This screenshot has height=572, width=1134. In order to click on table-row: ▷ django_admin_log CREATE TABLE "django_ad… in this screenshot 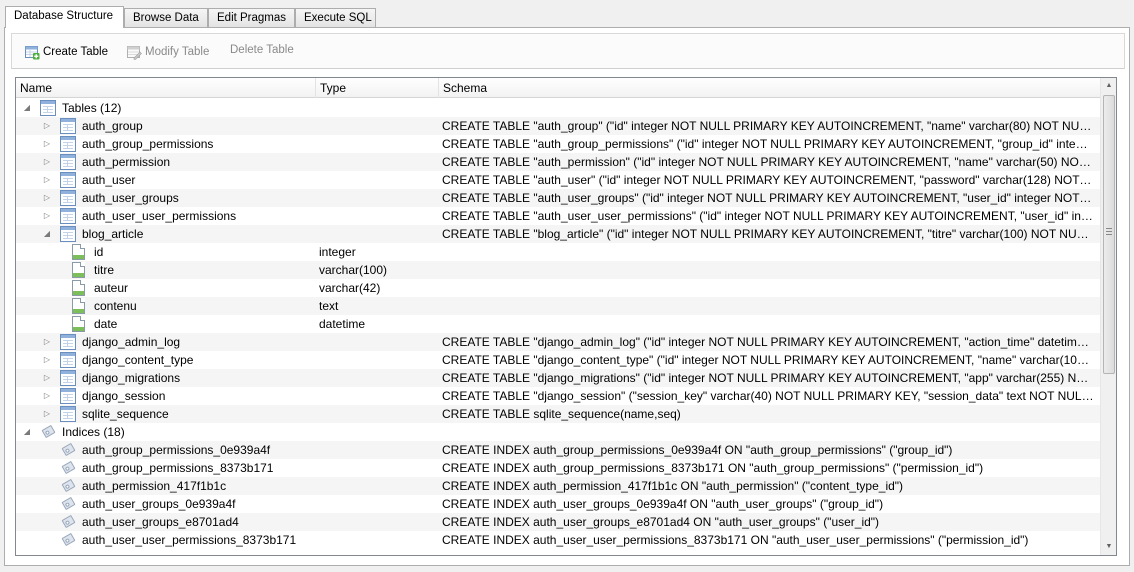, I will do `click(558, 342)`.